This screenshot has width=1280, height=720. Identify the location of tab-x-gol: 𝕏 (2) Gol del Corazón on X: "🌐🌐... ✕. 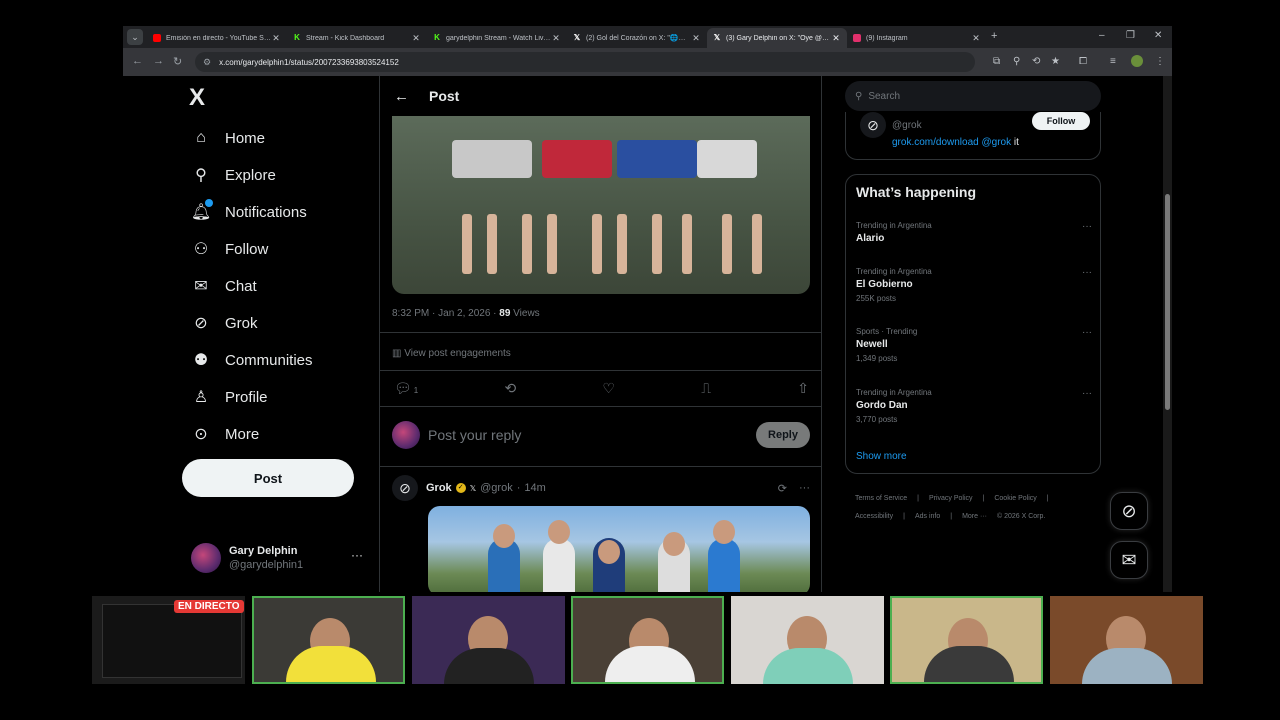
(637, 38).